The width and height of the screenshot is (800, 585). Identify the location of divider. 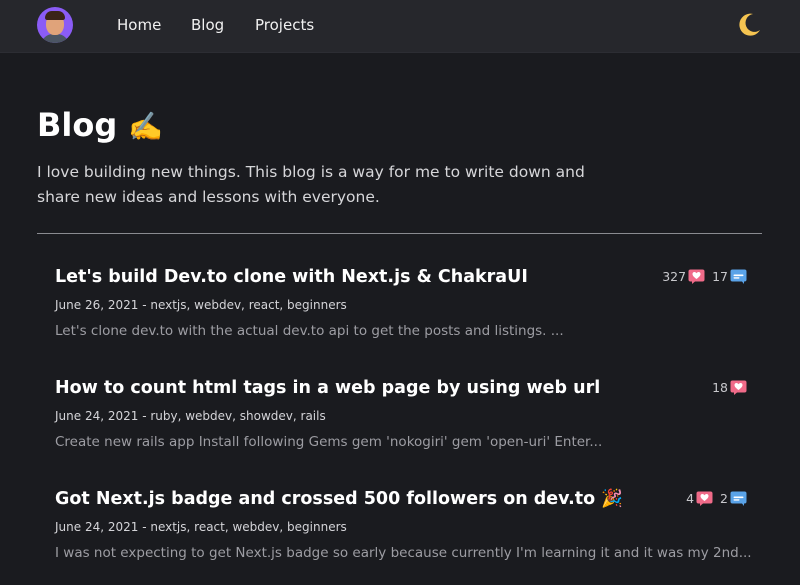
(399, 233).